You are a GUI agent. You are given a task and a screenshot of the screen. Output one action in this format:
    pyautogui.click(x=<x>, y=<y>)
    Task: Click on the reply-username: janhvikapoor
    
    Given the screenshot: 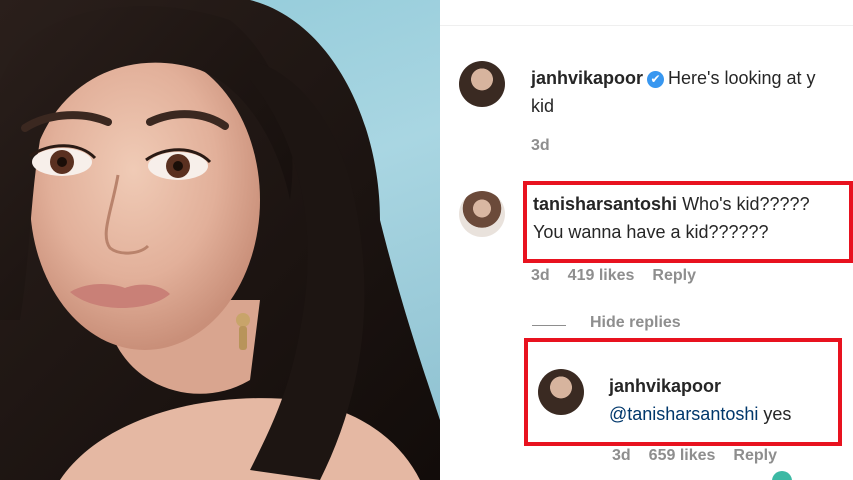 What is the action you would take?
    pyautogui.click(x=665, y=386)
    